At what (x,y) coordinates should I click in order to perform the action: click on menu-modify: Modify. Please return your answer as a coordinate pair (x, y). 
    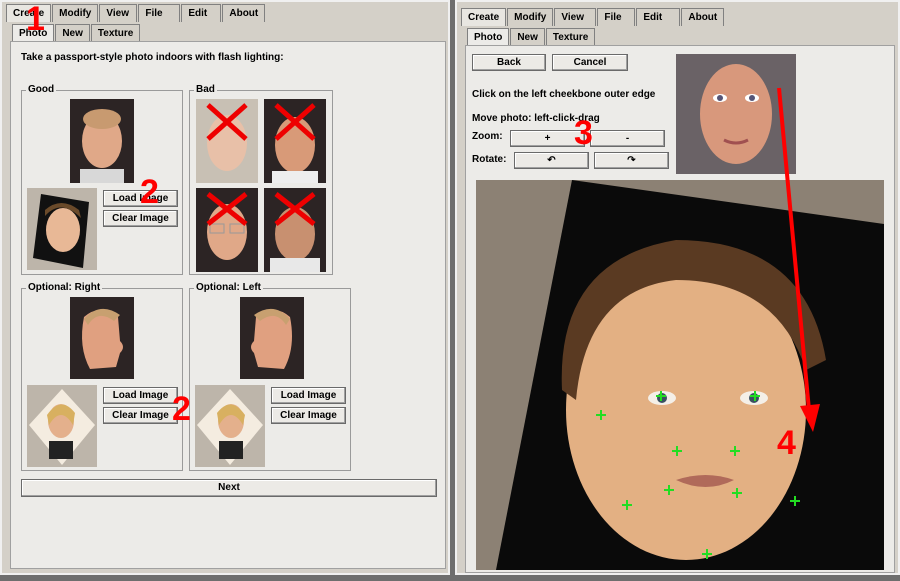
    Looking at the image, I should click on (75, 13).